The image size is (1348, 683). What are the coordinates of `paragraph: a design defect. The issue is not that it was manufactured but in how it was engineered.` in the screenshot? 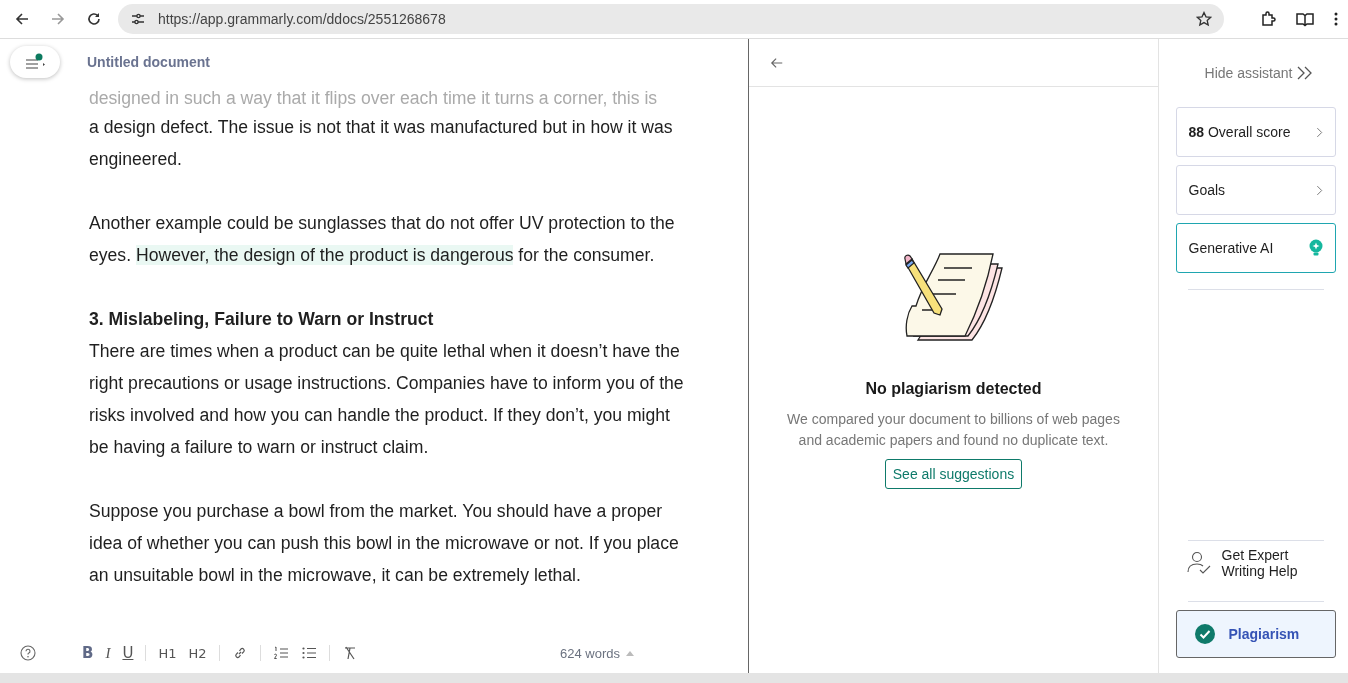 It's located at (381, 143).